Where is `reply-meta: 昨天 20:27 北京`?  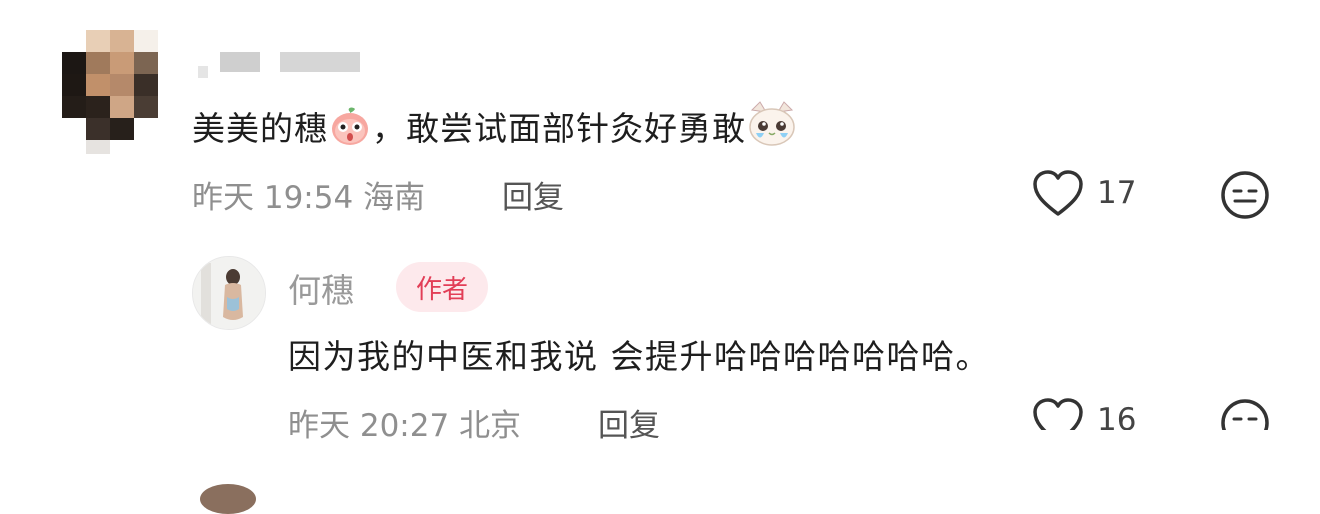 reply-meta: 昨天 20:27 北京 is located at coordinates (404, 422).